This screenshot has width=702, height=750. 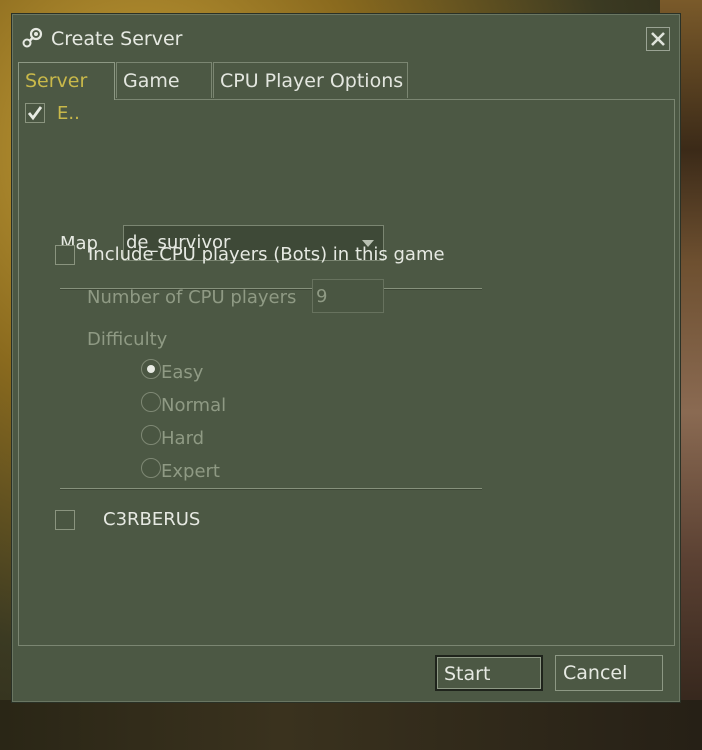 What do you see at coordinates (322, 296) in the screenshot?
I see `num-cpu-value: 9` at bounding box center [322, 296].